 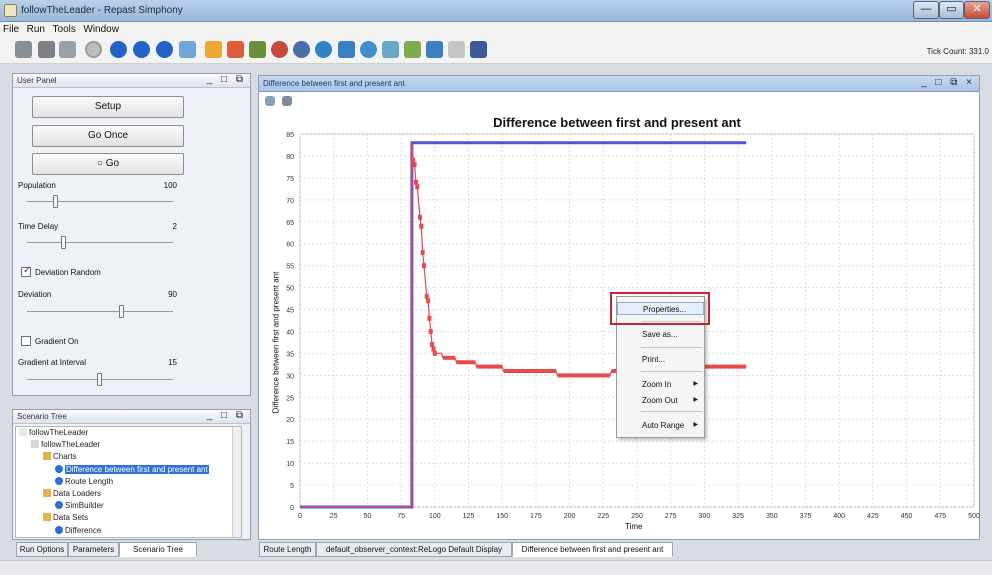 I want to click on time-delay-slider-track, so click(x=100, y=242).